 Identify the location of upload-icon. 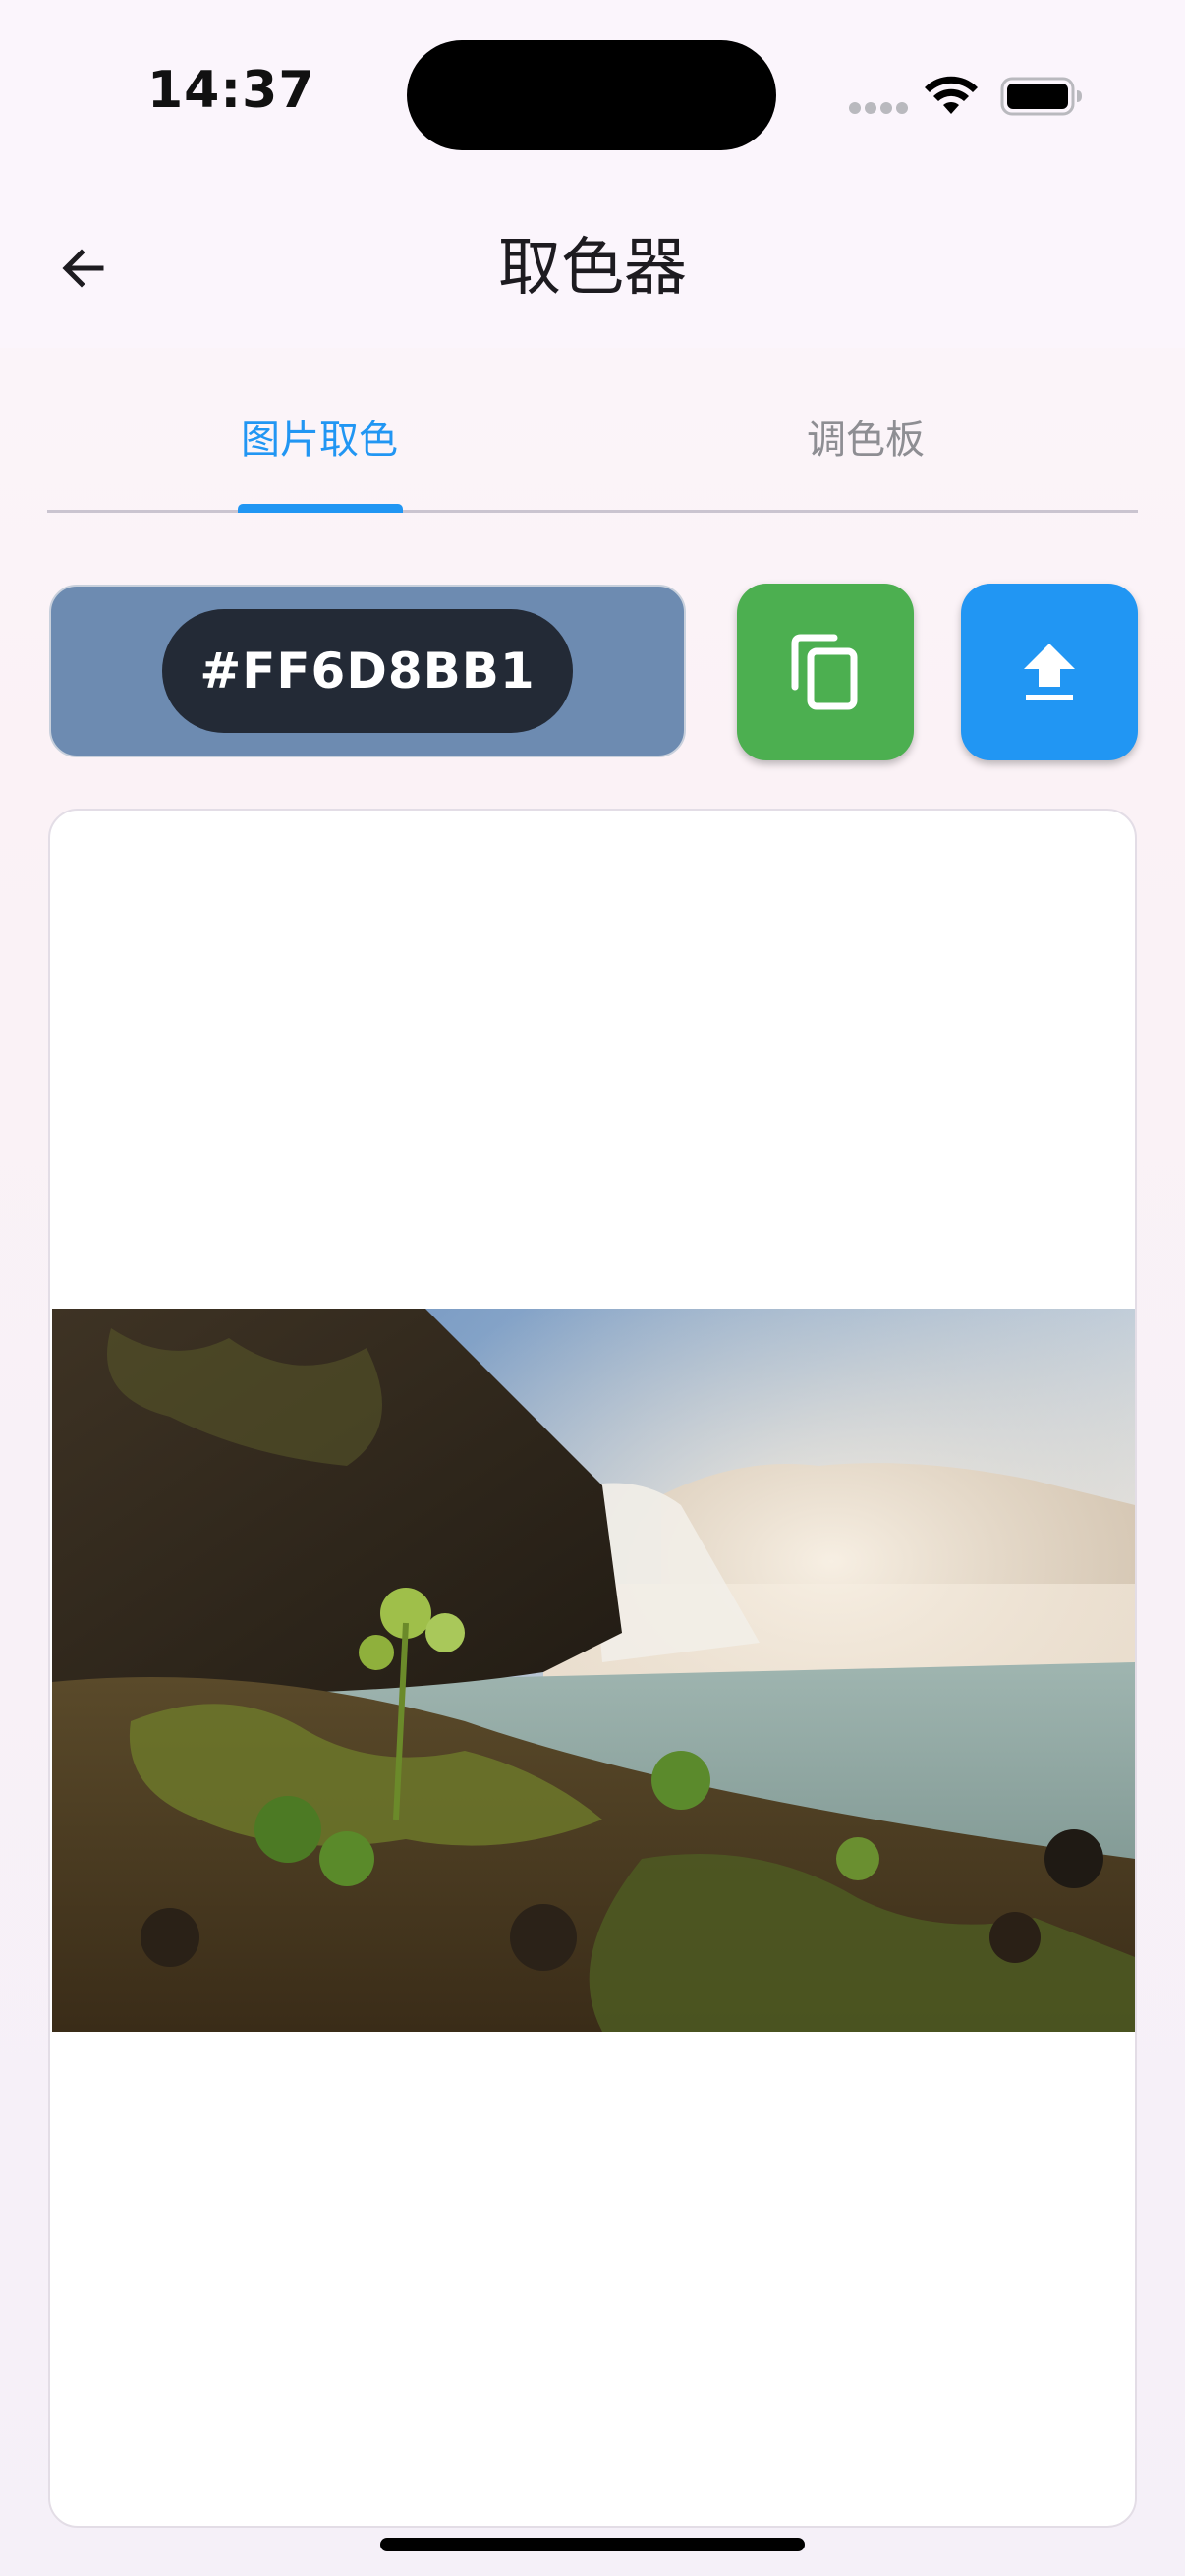
(1049, 672).